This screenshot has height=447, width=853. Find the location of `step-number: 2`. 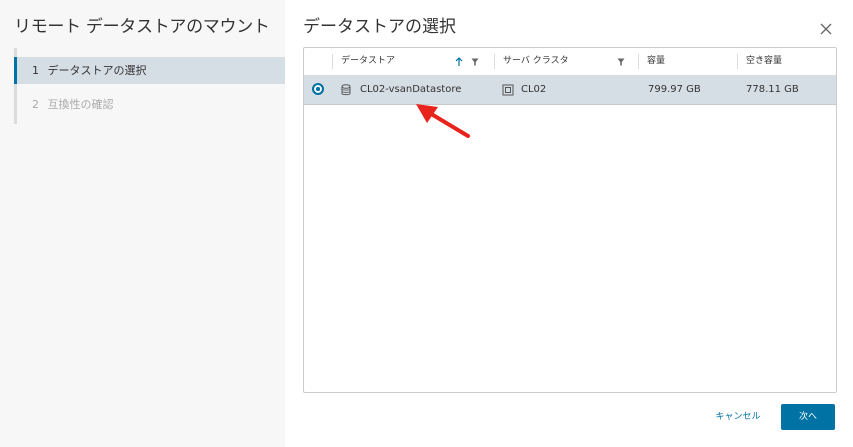

step-number: 2 is located at coordinates (35, 104).